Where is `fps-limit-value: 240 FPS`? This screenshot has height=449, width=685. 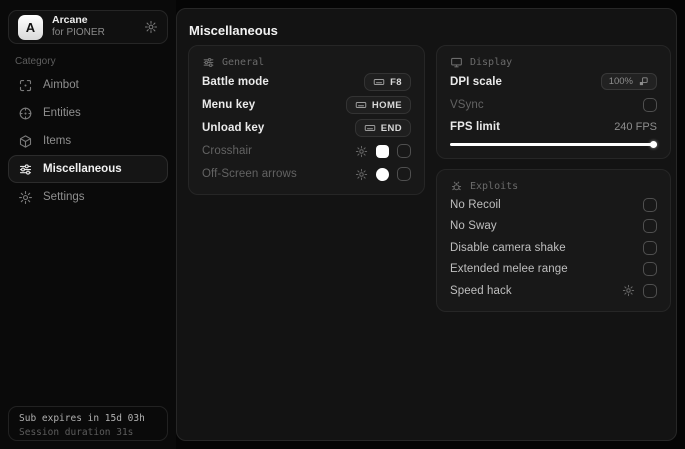 fps-limit-value: 240 FPS is located at coordinates (635, 127).